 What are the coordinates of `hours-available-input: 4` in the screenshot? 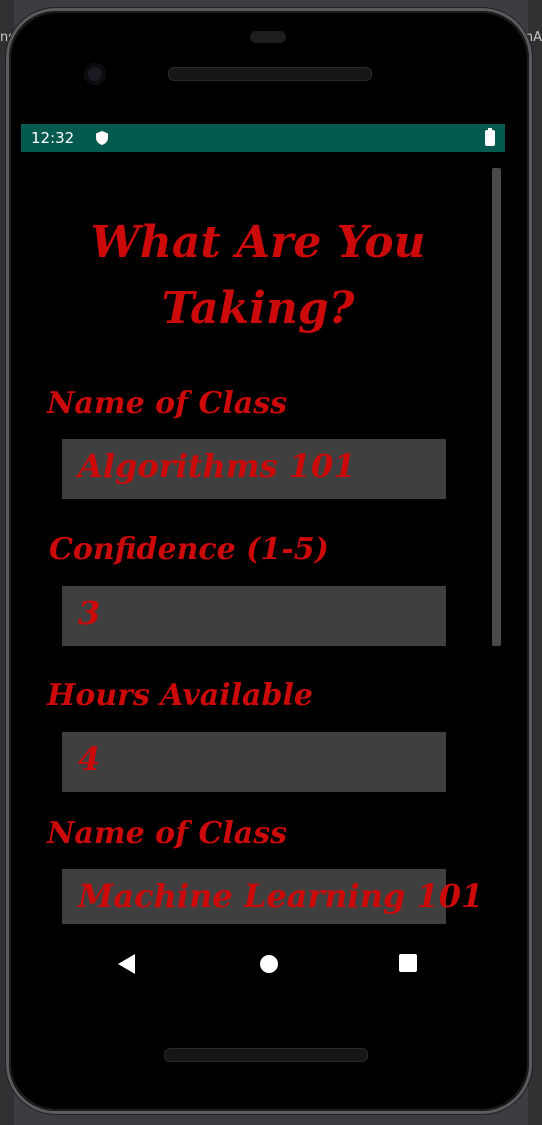 It's located at (254, 762).